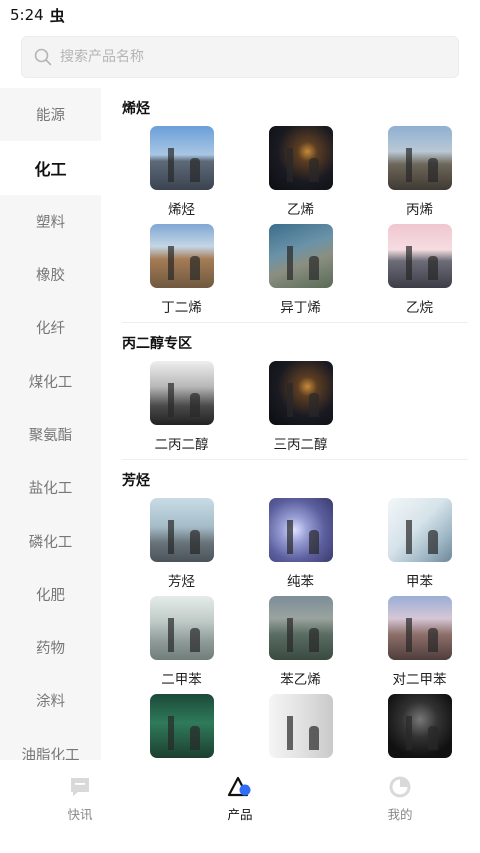 Image resolution: width=480 pixels, height=853 pixels. I want to click on product-item: 乙烷, so click(419, 270).